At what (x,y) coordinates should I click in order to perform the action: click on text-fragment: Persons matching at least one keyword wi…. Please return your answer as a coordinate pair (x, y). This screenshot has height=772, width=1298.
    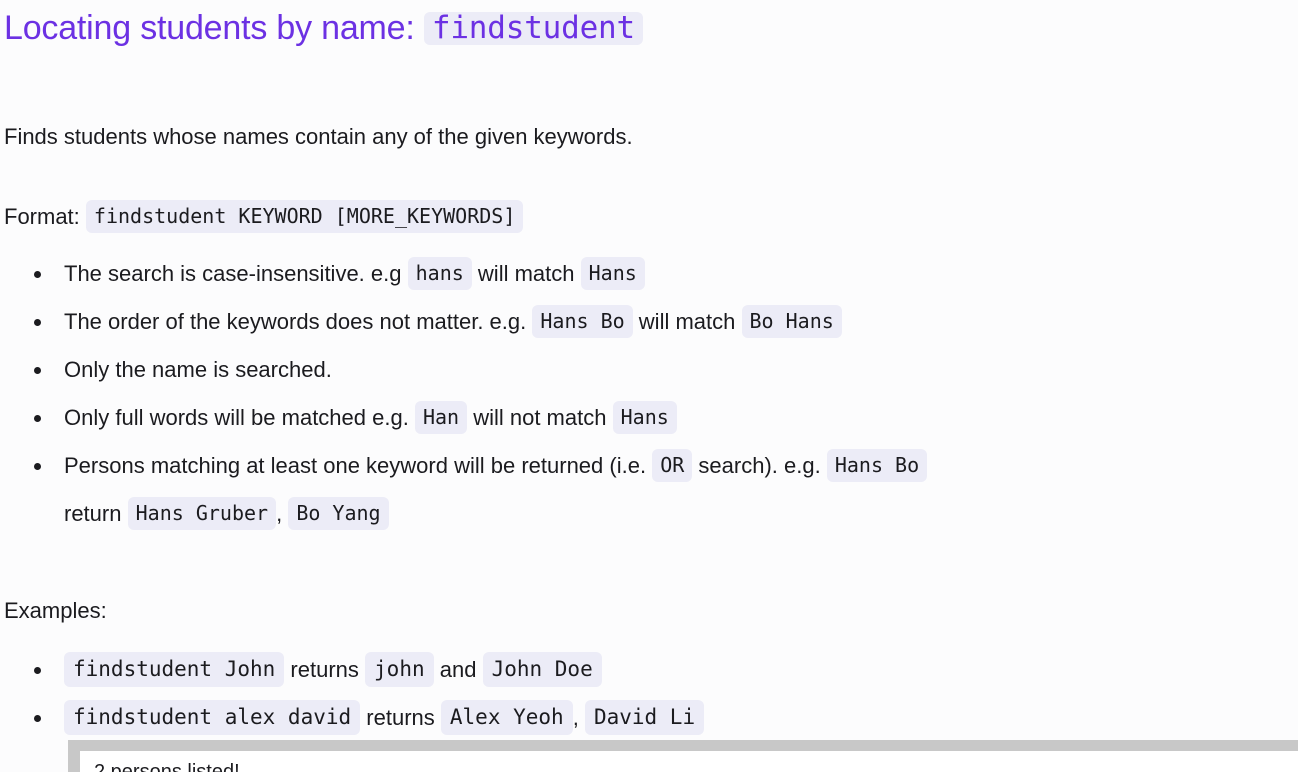
    Looking at the image, I should click on (355, 465).